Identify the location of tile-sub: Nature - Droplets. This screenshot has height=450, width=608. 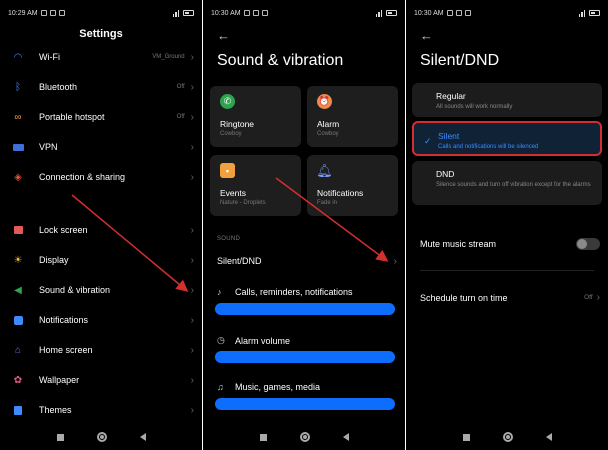
(243, 203).